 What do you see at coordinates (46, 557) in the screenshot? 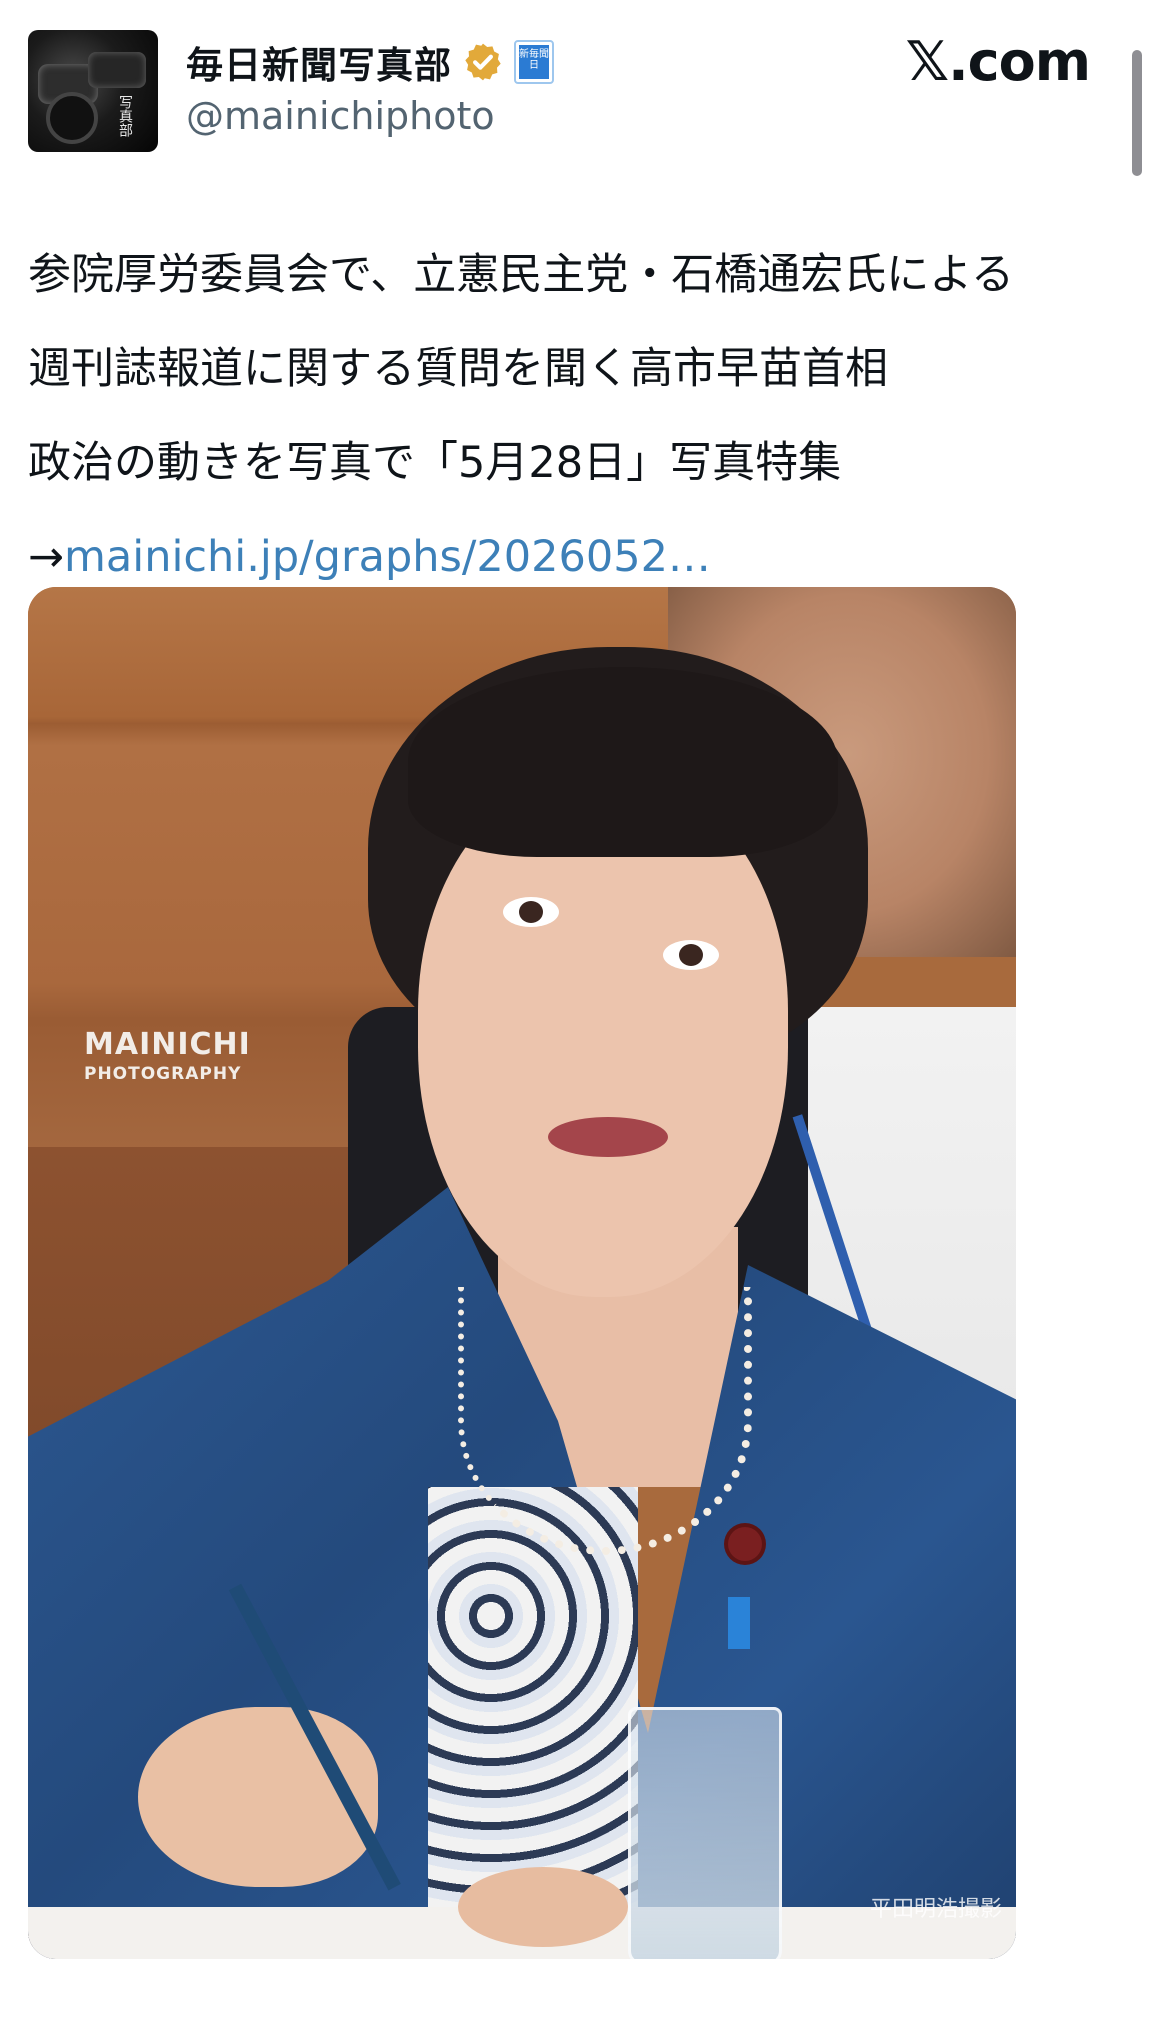
I see `arrow-prefix: →` at bounding box center [46, 557].